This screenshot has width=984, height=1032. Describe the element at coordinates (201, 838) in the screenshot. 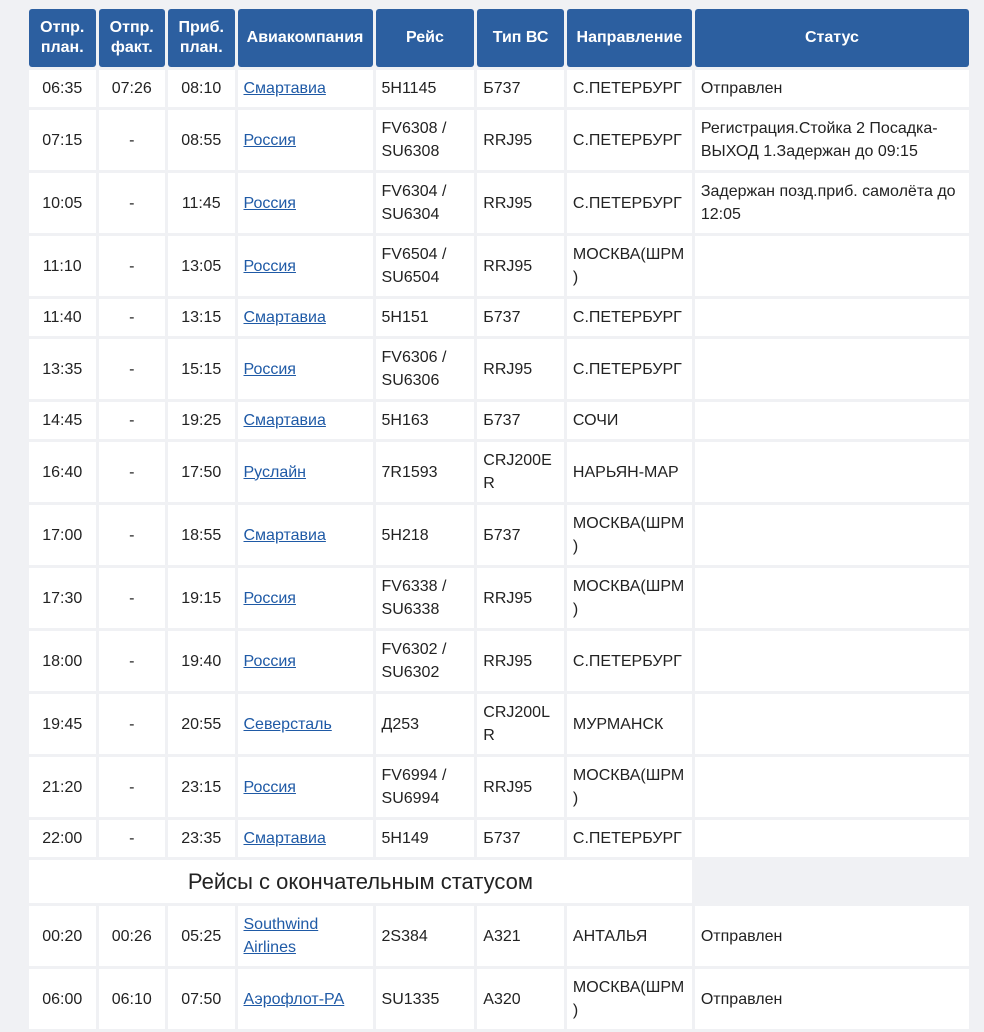

I see `cell-arr-plan: 23:35` at that location.